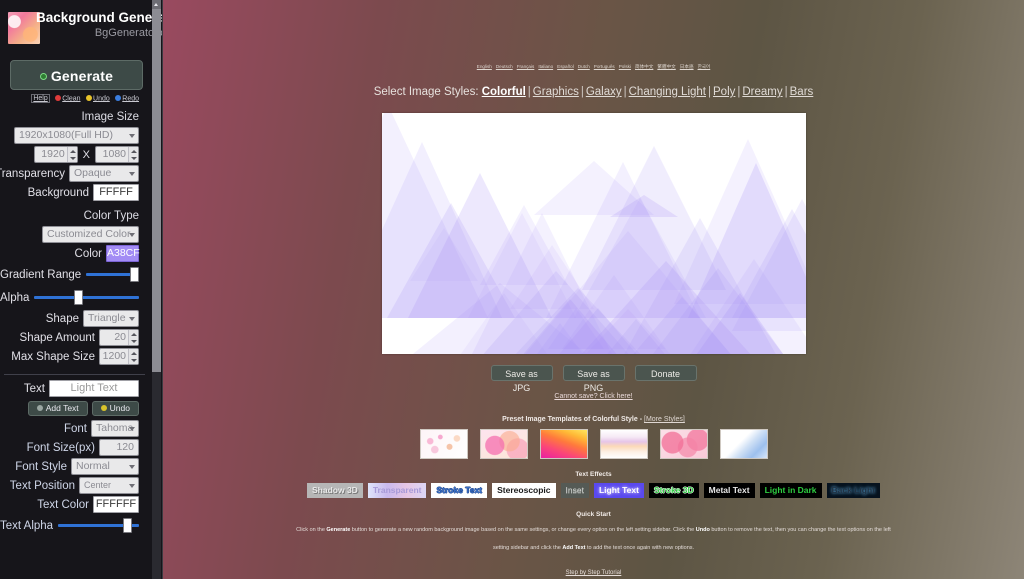 The width and height of the screenshot is (1024, 579). Describe the element at coordinates (574, 490) in the screenshot. I see `text-effect-inset: Inset` at that location.